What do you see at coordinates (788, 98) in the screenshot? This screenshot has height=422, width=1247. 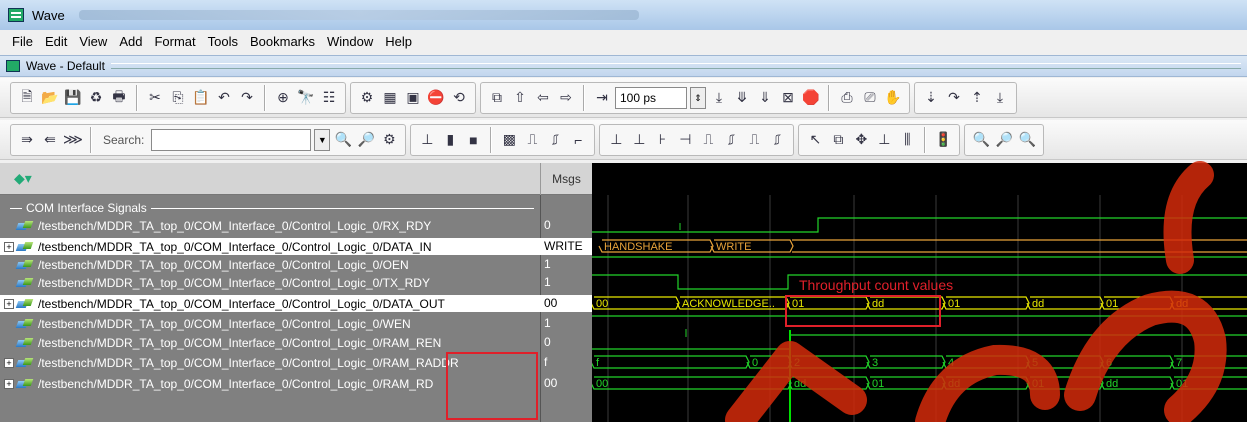 I see `break-run-icon: ⊠` at bounding box center [788, 98].